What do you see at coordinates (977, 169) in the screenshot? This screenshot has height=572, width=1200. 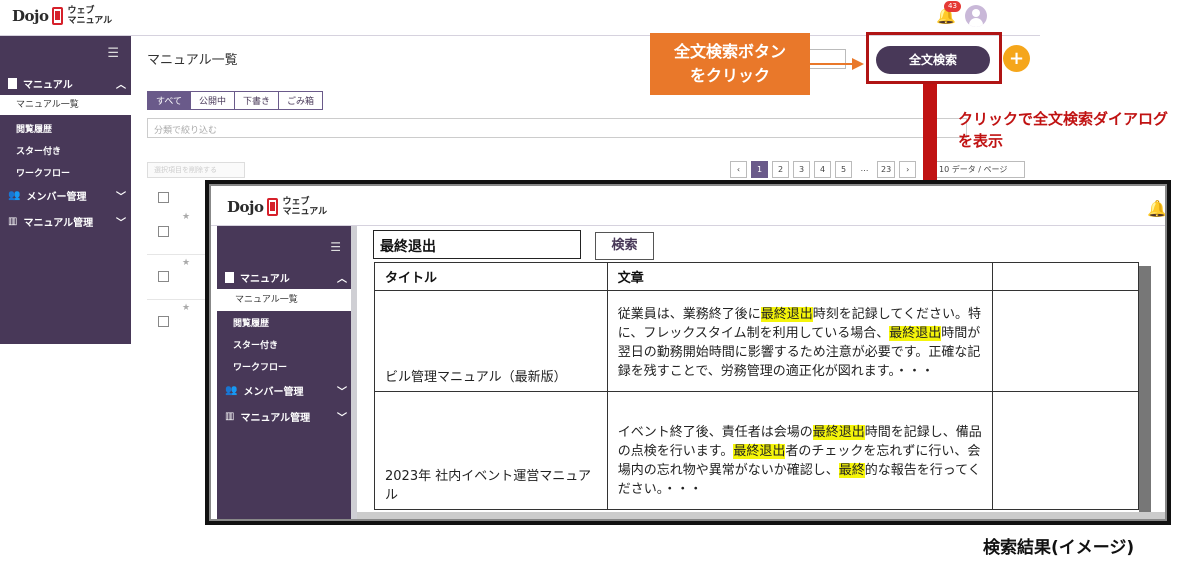 I see `per-page-select: 10 データ / ページ` at bounding box center [977, 169].